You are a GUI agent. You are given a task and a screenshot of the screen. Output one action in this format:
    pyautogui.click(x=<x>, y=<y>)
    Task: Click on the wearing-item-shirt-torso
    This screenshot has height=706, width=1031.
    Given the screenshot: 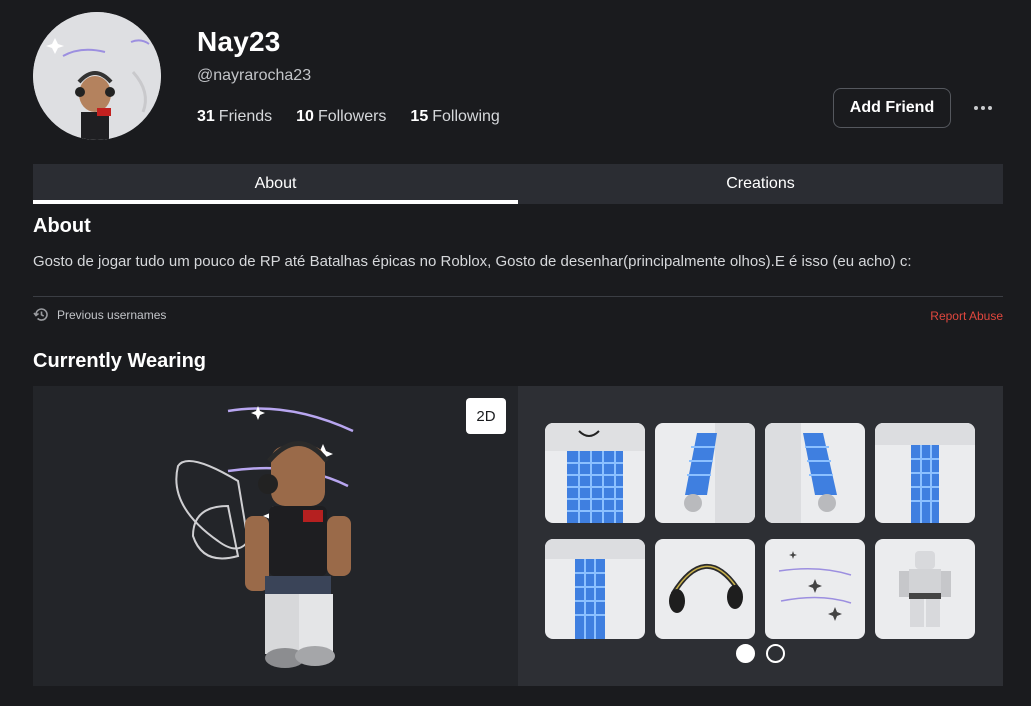 What is the action you would take?
    pyautogui.click(x=595, y=473)
    